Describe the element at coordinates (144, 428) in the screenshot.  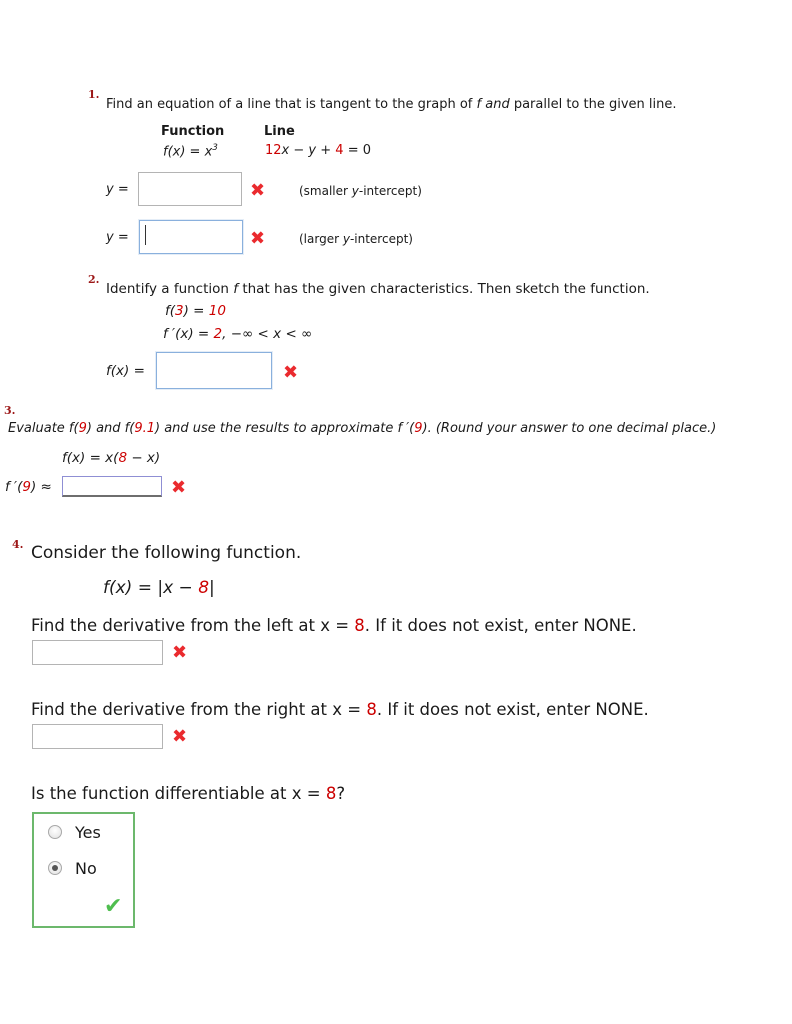
I see `p3-value-2: 9.1` at that location.